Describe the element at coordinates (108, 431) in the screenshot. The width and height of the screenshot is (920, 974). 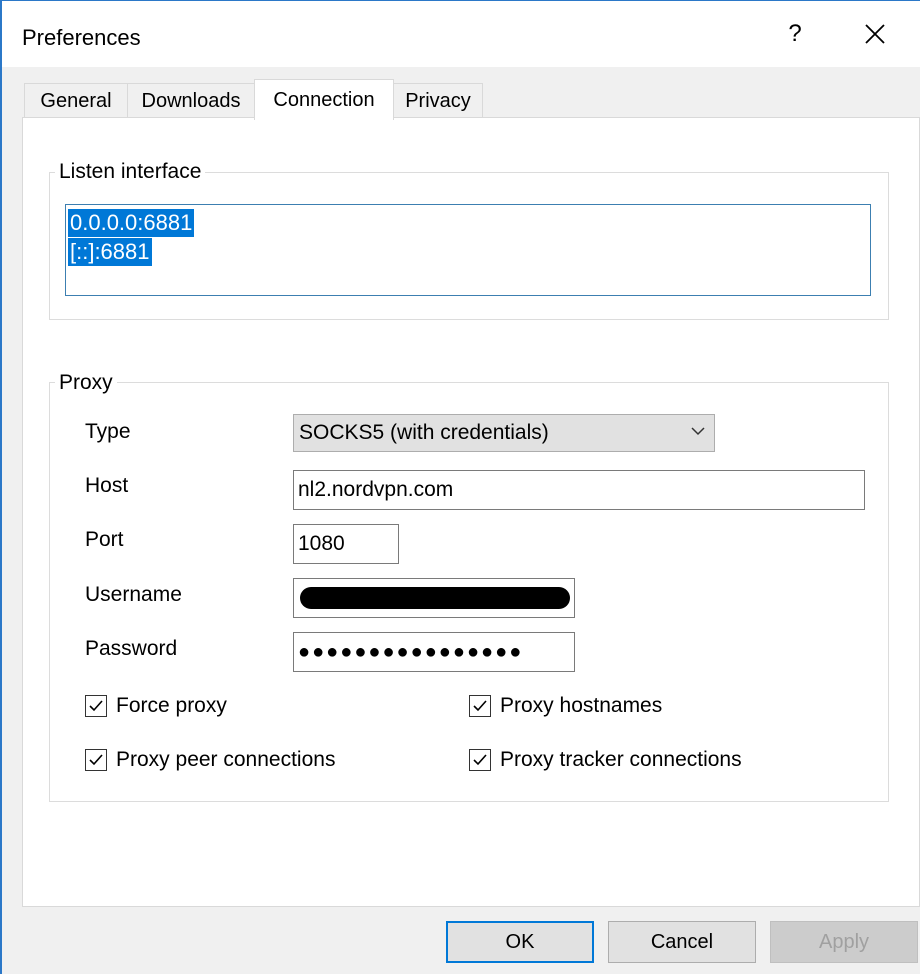
I see `type-label: Type` at that location.